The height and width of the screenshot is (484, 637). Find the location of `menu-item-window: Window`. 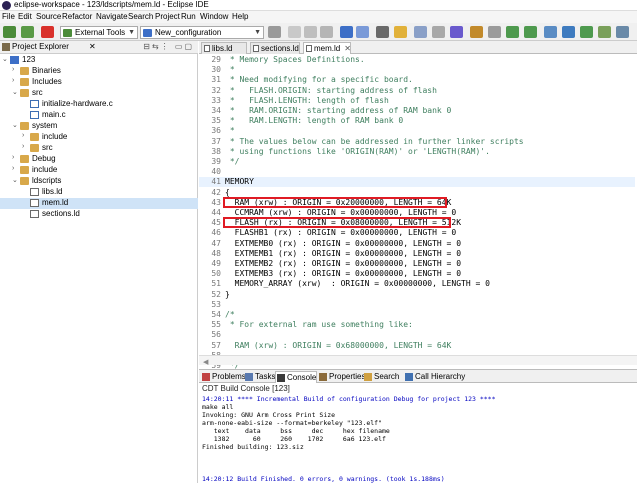

menu-item-window: Window is located at coordinates (214, 16).